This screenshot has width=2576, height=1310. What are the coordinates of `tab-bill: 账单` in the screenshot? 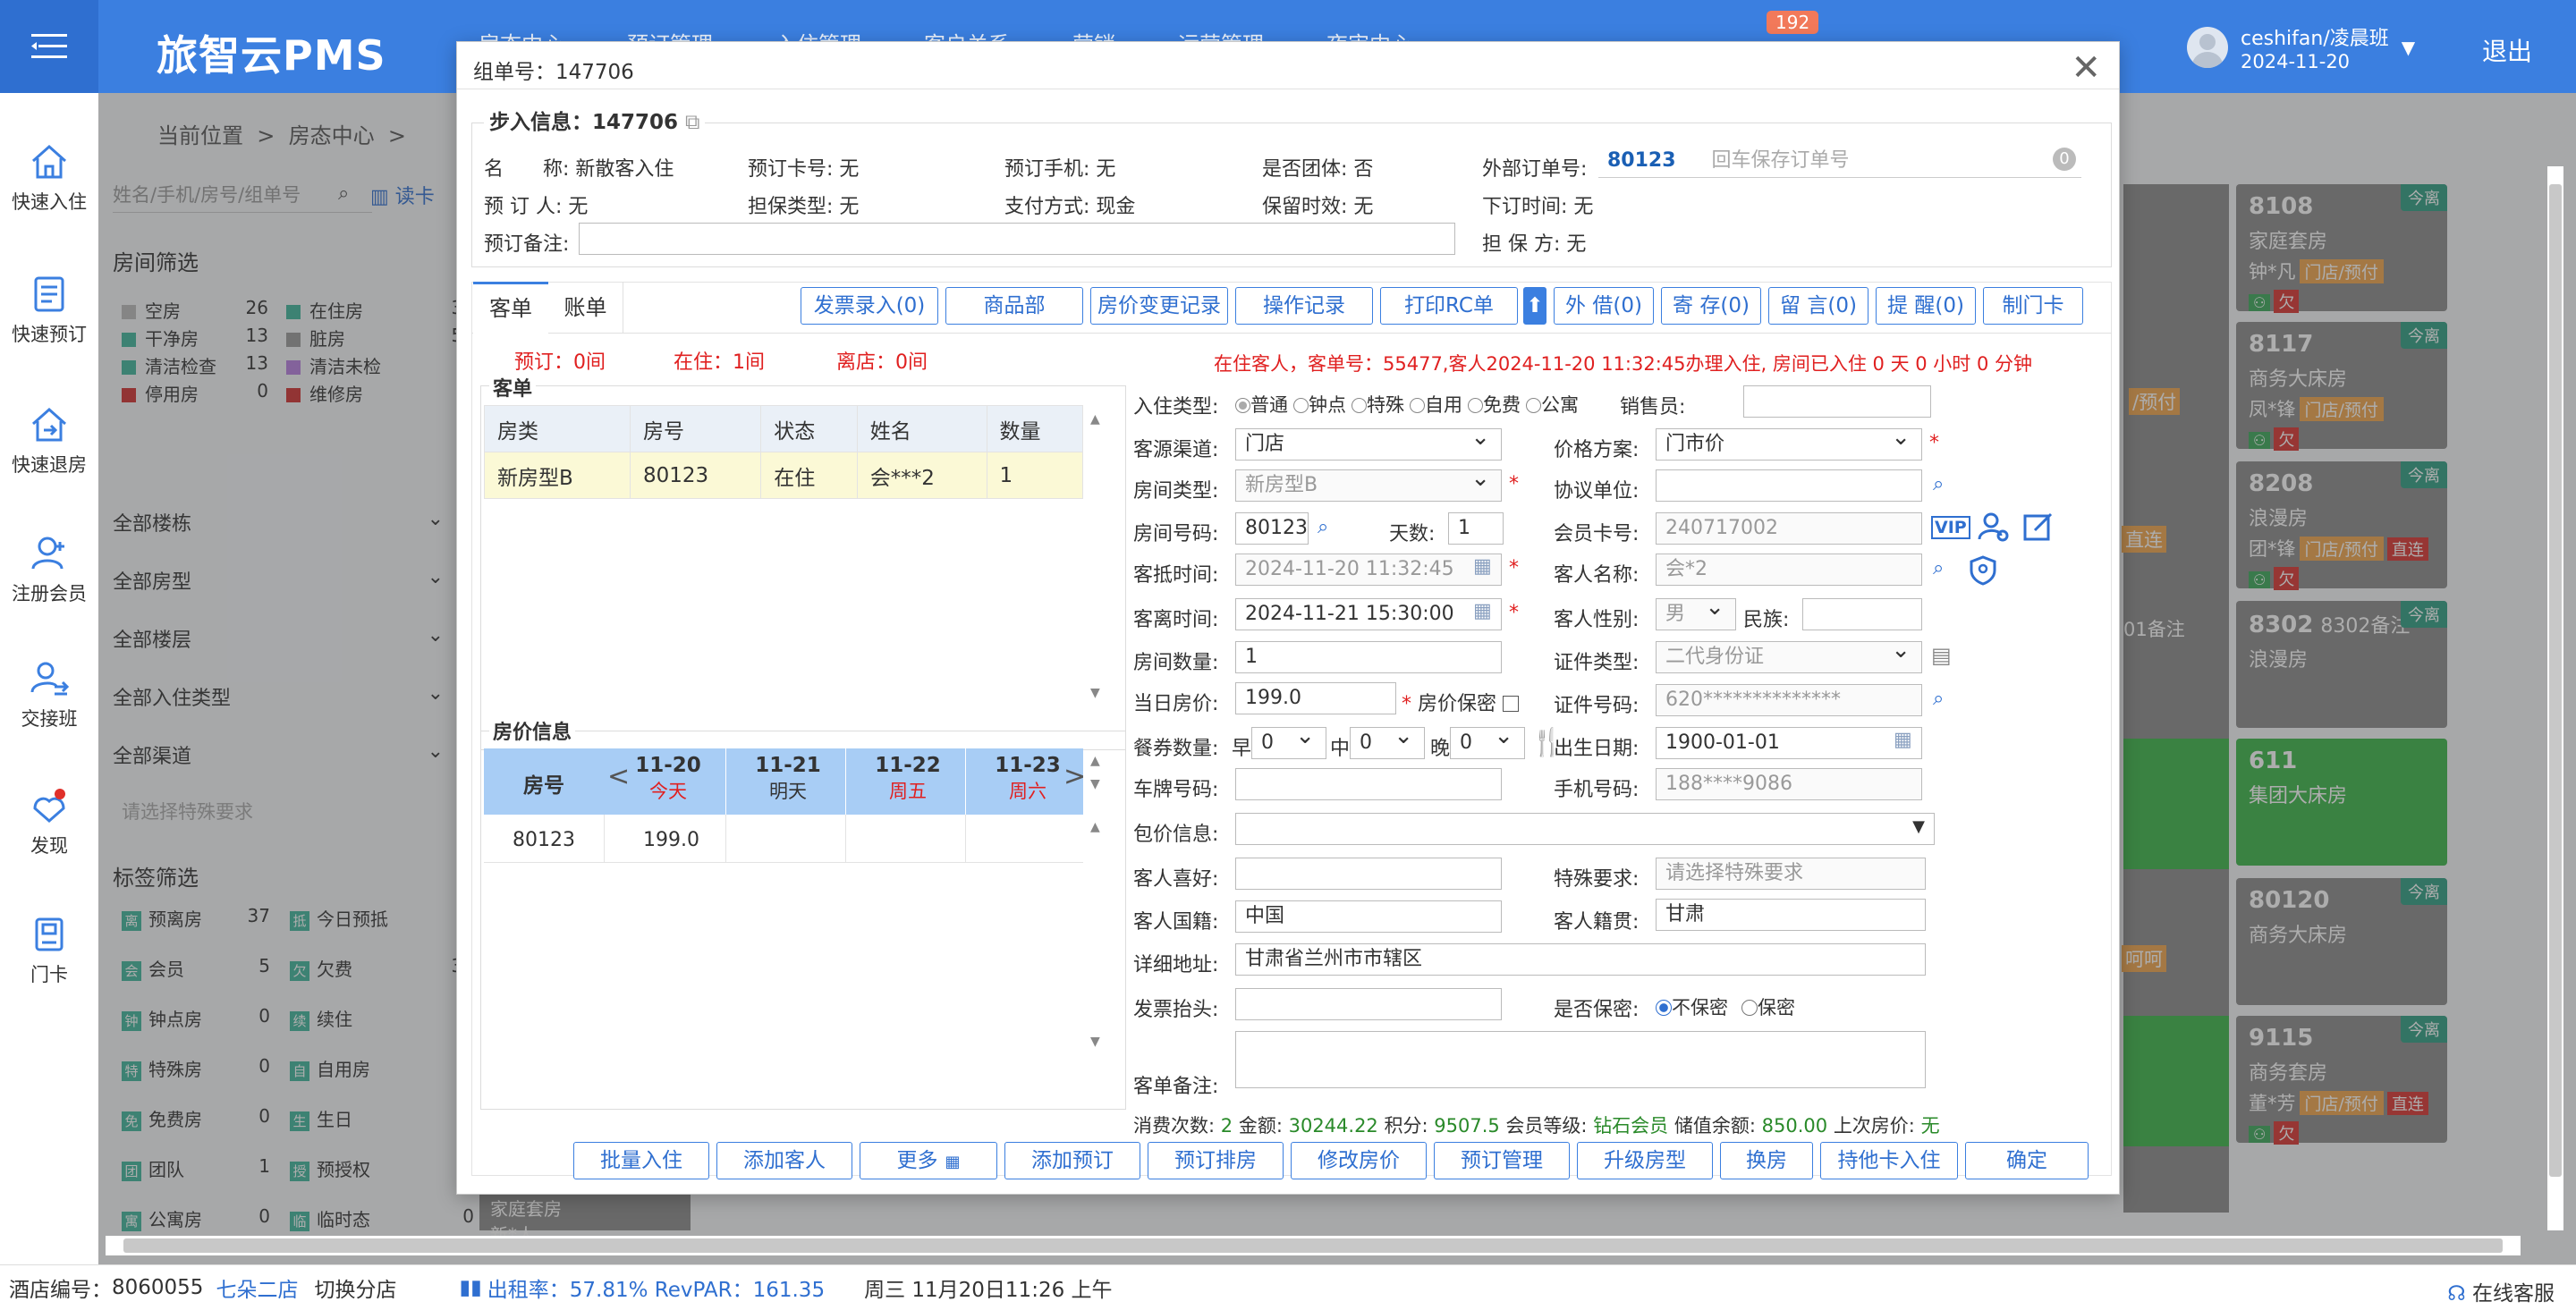 It's located at (585, 308).